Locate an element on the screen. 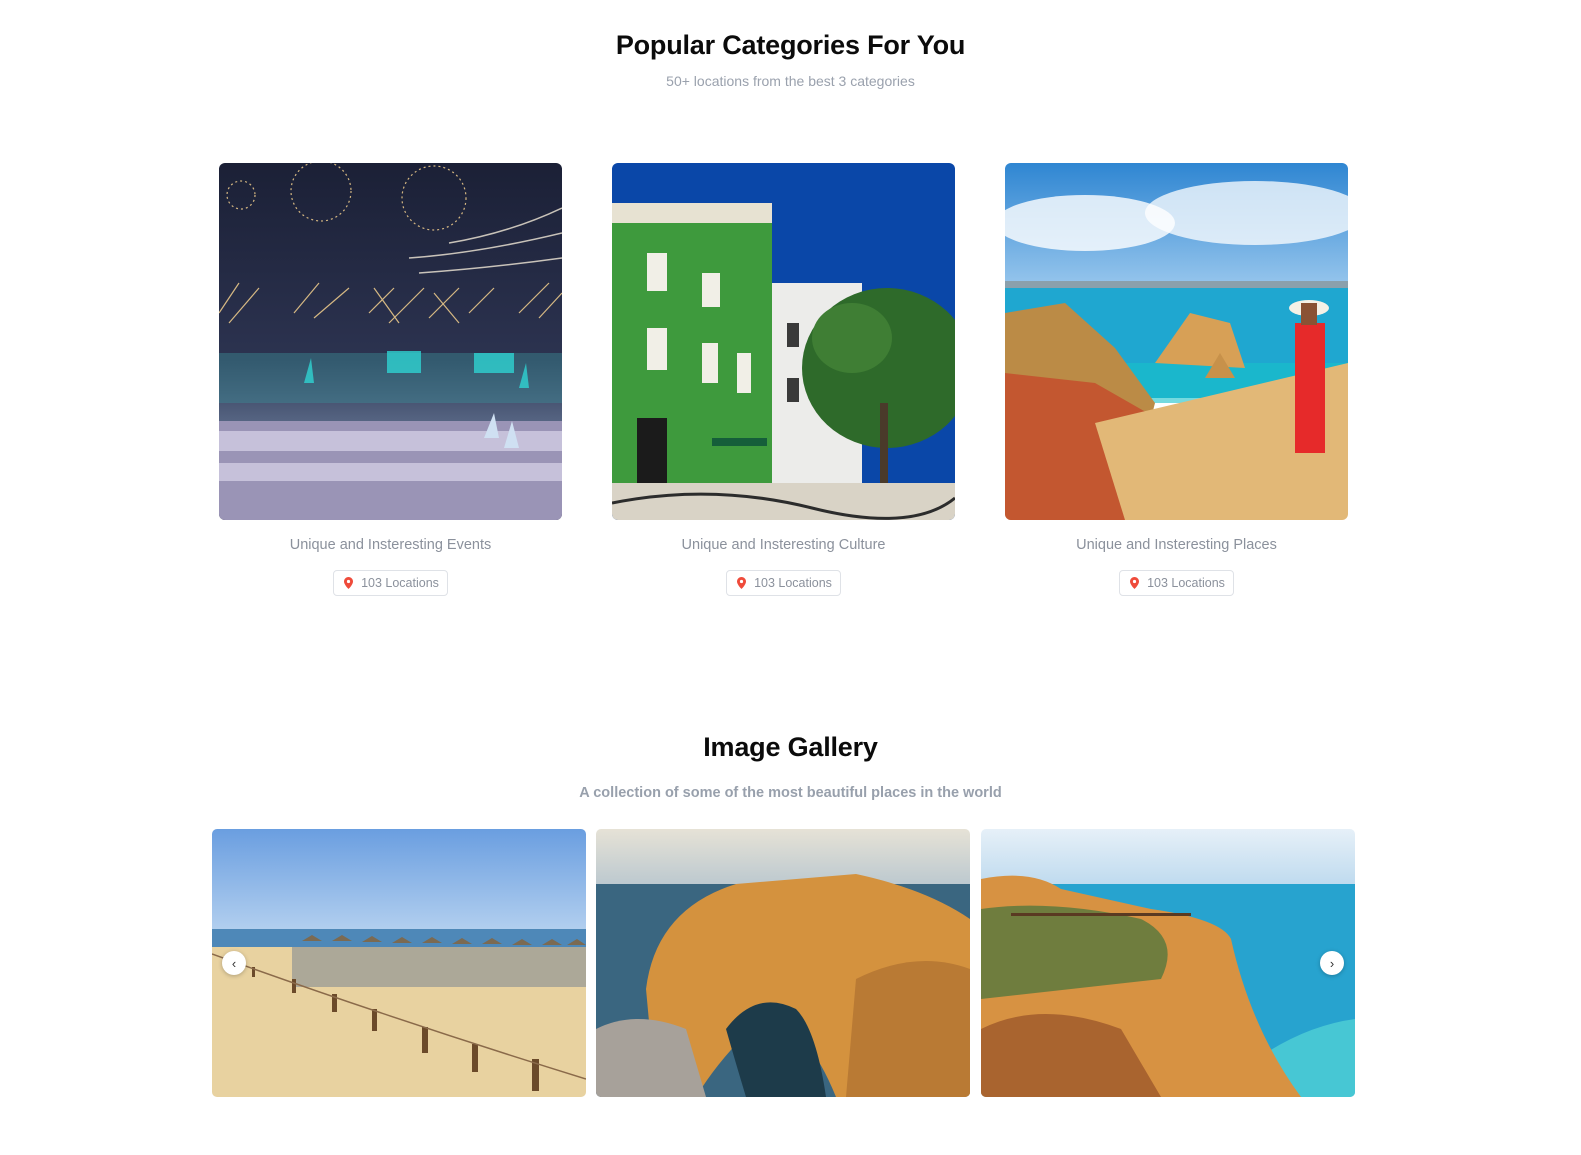 Image resolution: width=1581 pixels, height=1155 pixels. carousel-prev-button: ‹ is located at coordinates (234, 963).